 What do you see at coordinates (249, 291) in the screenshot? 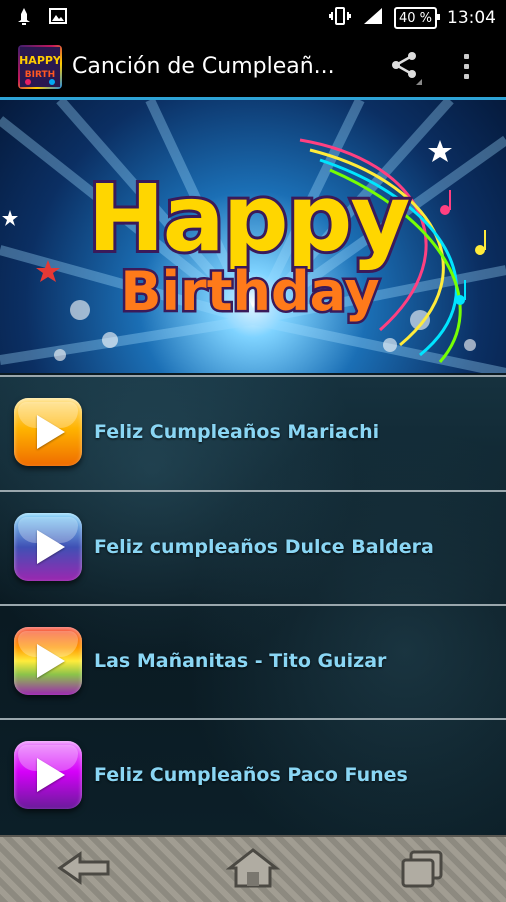
I see `banner-line2: Birthday` at bounding box center [249, 291].